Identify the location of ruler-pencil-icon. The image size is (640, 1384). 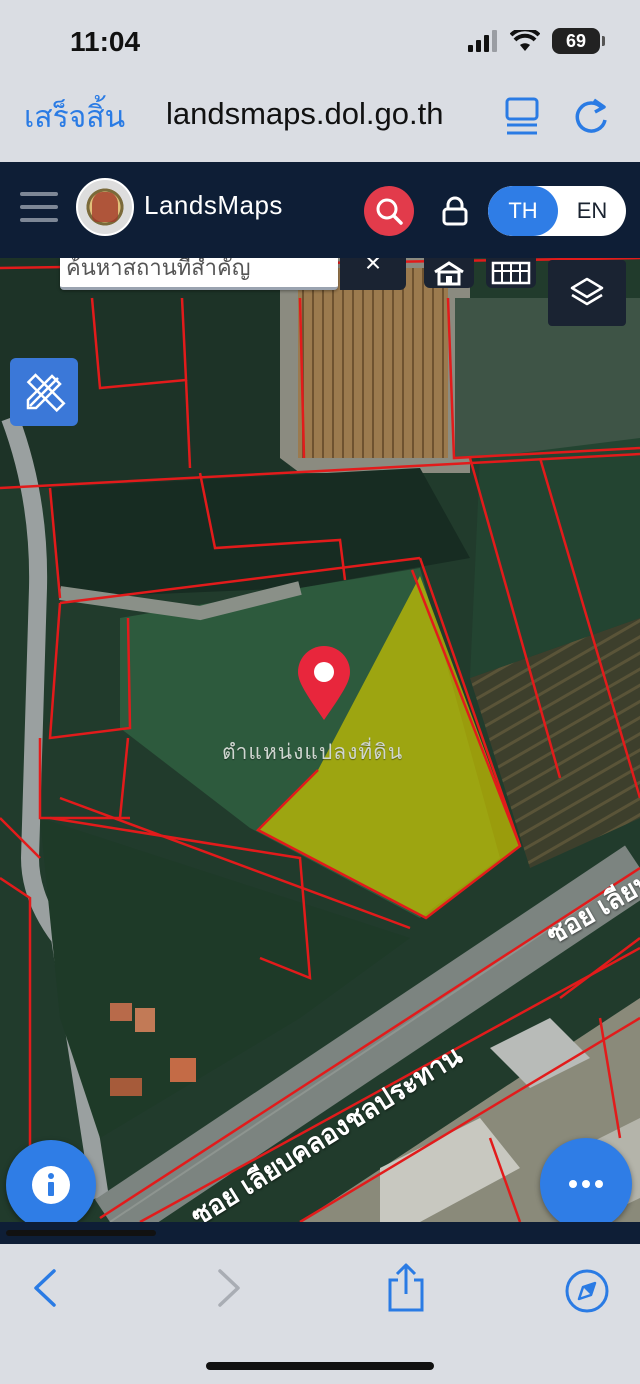
(46, 393).